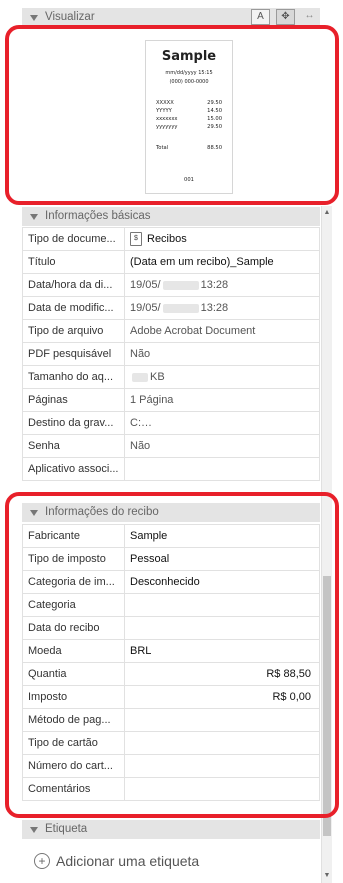 This screenshot has width=343, height=883. Describe the element at coordinates (180, 285) in the screenshot. I see `redacted-block` at that location.